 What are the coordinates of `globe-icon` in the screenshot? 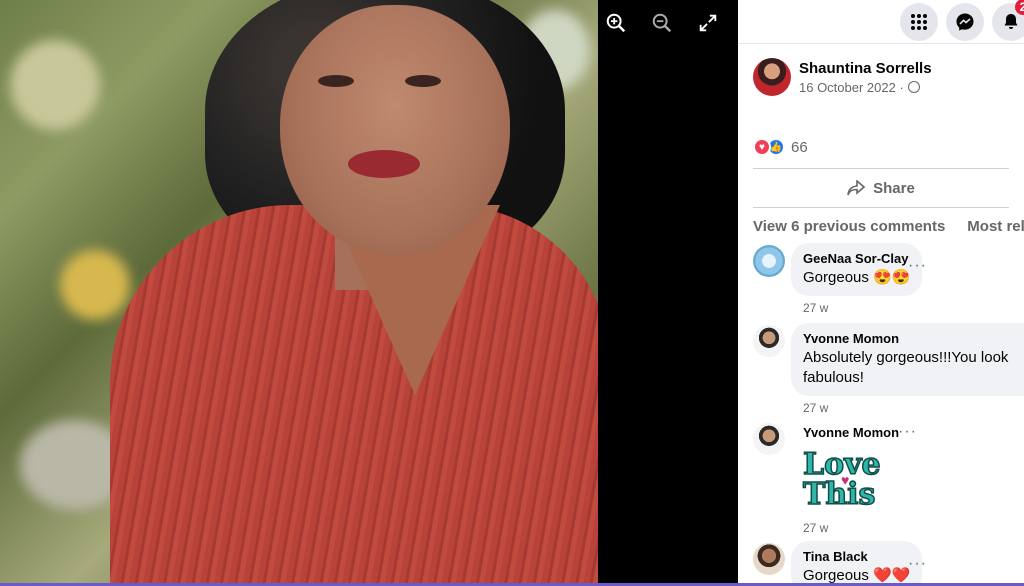 It's located at (913, 87).